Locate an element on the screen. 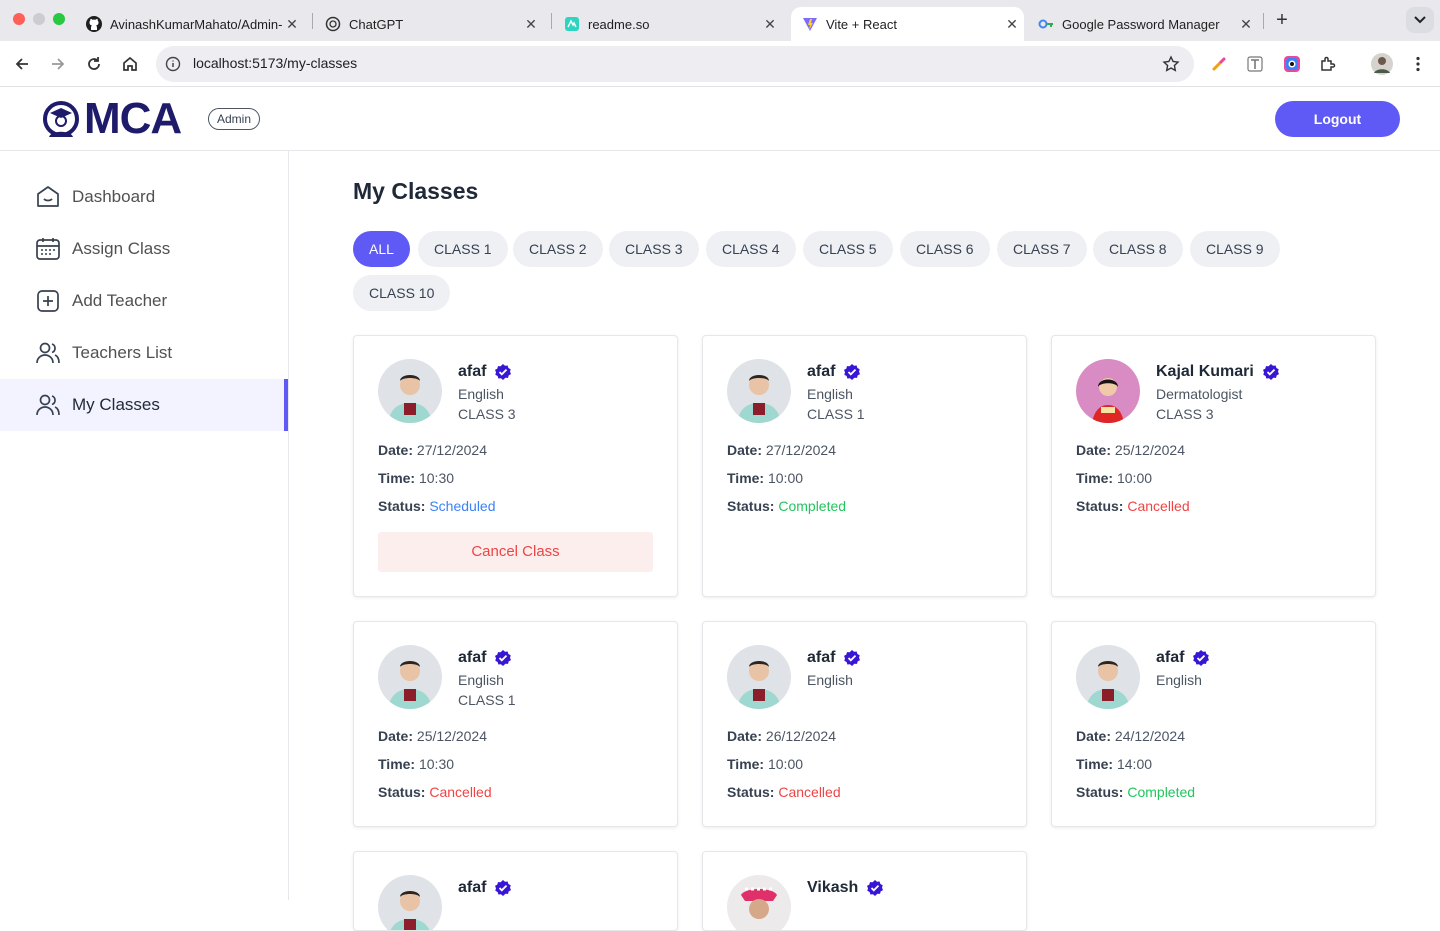 The image size is (1440, 931). filter-chip-class-3: CLASS 3 is located at coordinates (654, 249).